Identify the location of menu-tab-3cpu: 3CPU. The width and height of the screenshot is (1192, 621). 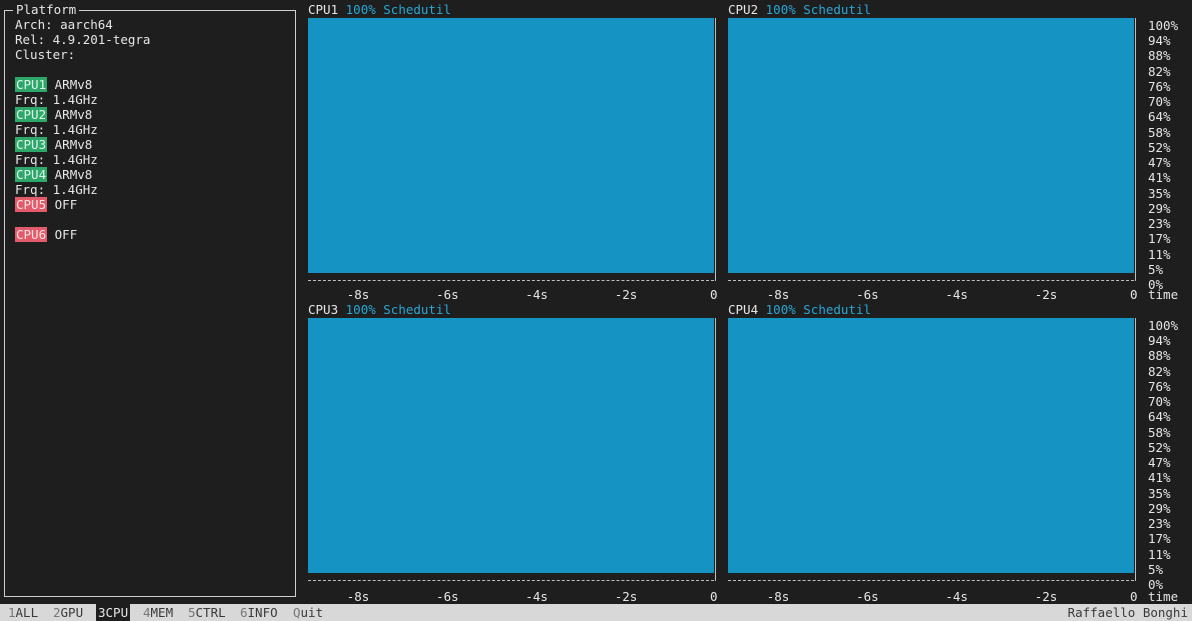
(113, 612).